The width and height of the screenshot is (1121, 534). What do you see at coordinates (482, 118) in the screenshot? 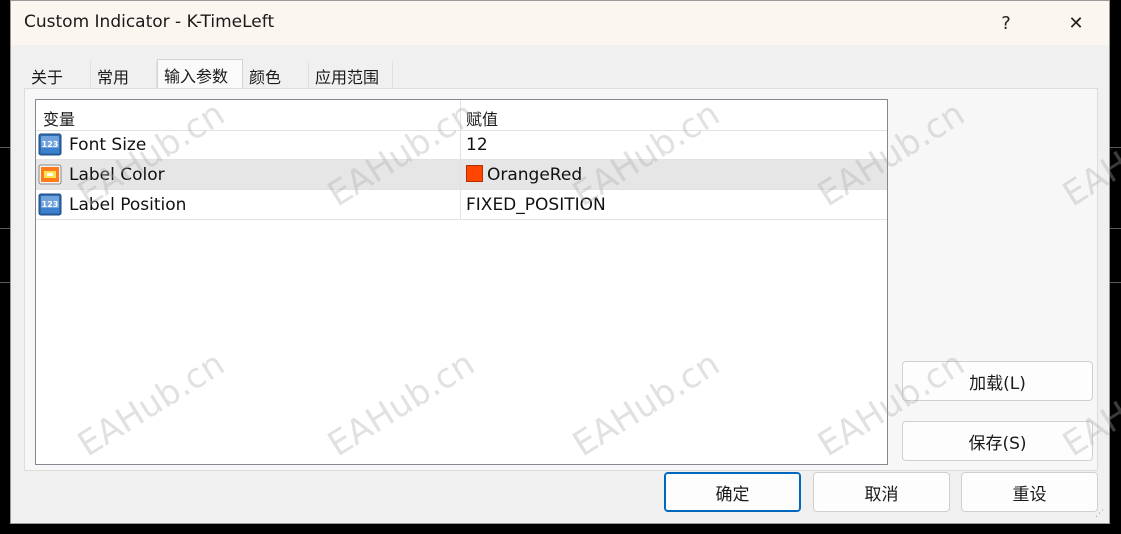
I see `column-header-value: 赋值` at bounding box center [482, 118].